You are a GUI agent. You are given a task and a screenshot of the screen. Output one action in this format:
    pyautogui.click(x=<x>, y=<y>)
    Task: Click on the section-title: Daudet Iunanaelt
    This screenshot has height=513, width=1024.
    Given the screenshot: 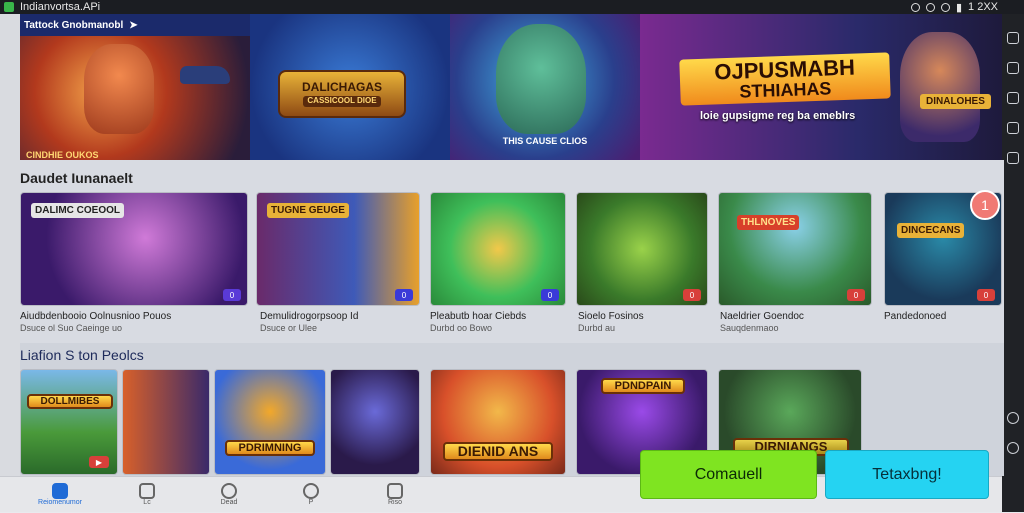 What is the action you would take?
    pyautogui.click(x=76, y=178)
    